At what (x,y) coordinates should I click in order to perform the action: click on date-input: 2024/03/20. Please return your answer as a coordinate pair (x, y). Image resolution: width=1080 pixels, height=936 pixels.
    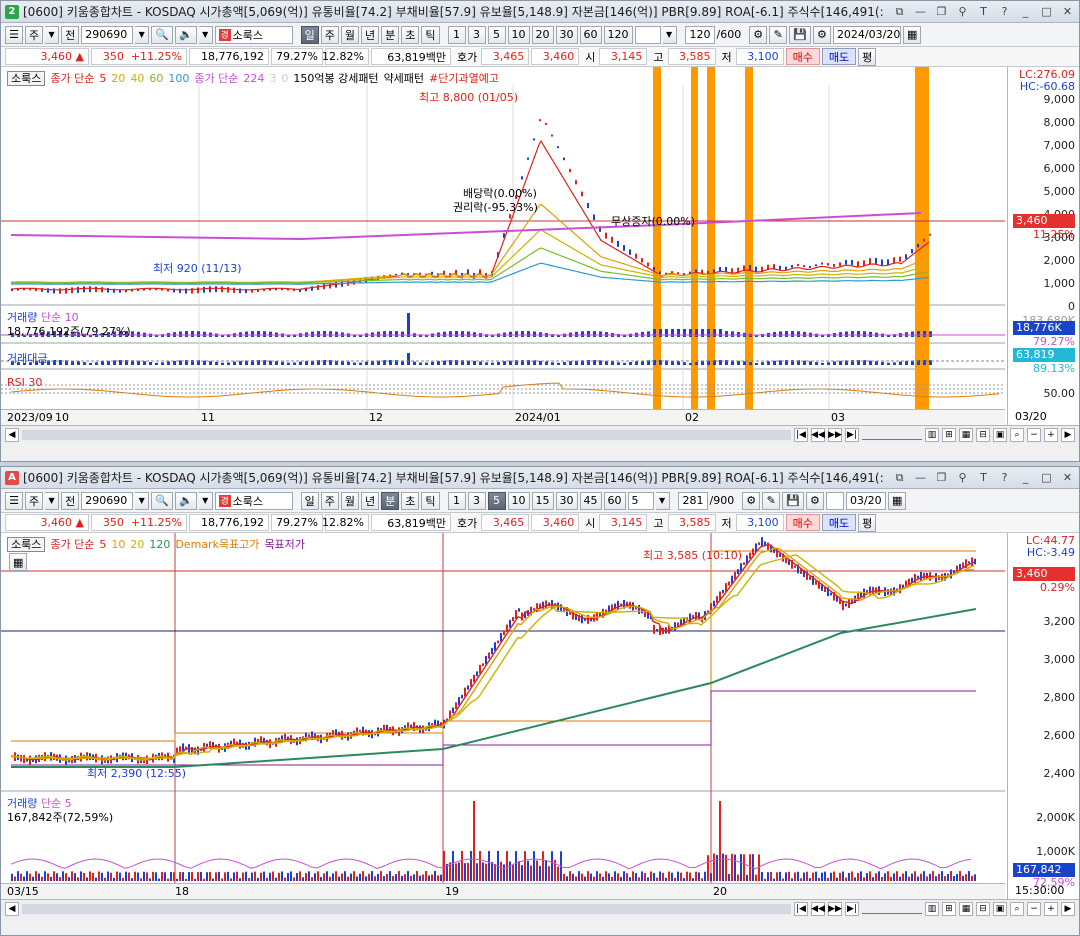
    Looking at the image, I should click on (866, 34).